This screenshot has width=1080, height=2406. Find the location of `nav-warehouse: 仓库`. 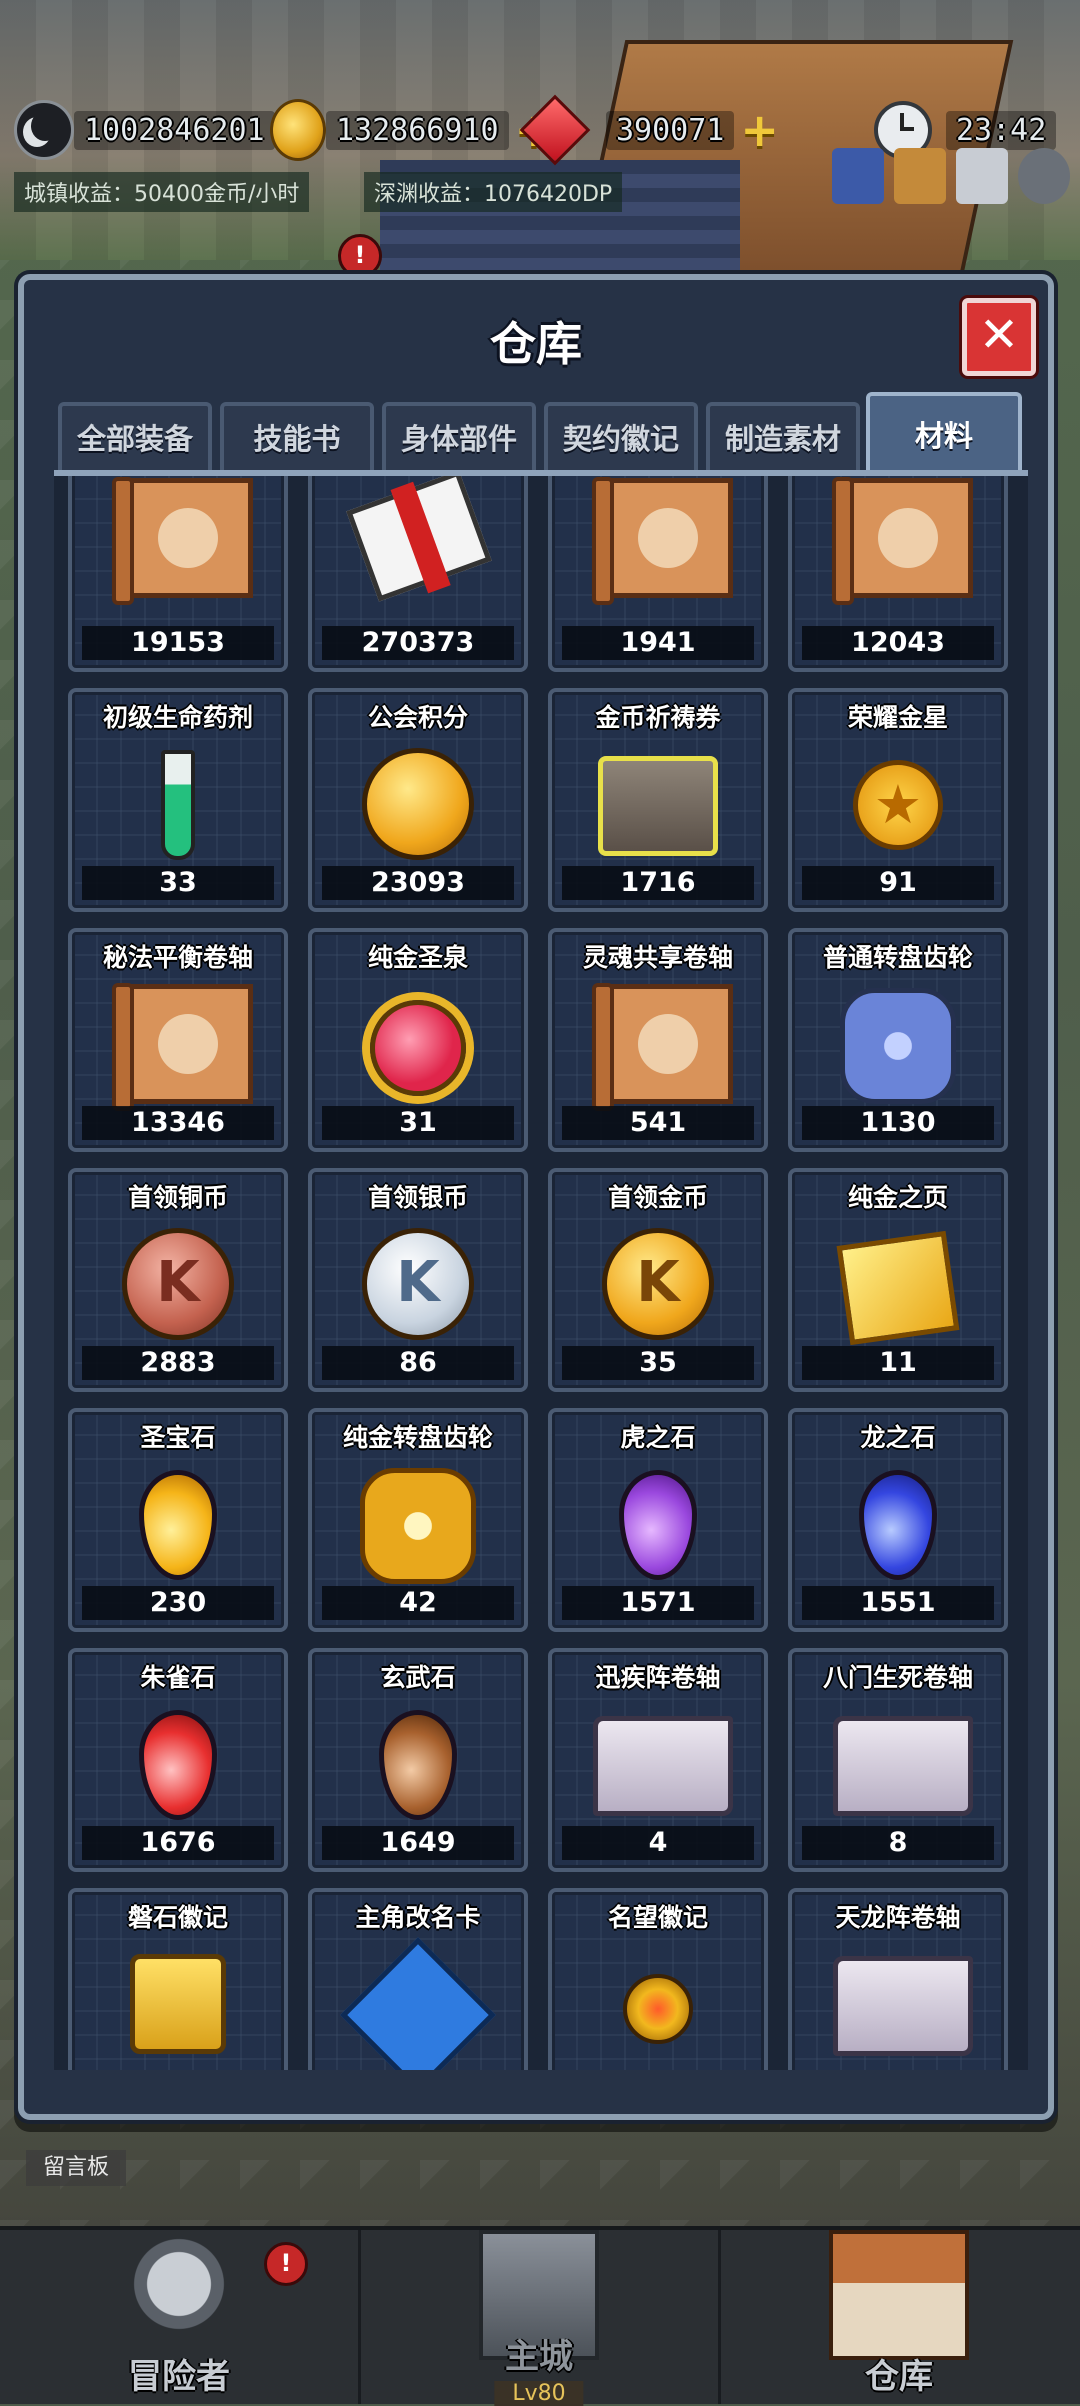

nav-warehouse: 仓库 is located at coordinates (899, 2317).